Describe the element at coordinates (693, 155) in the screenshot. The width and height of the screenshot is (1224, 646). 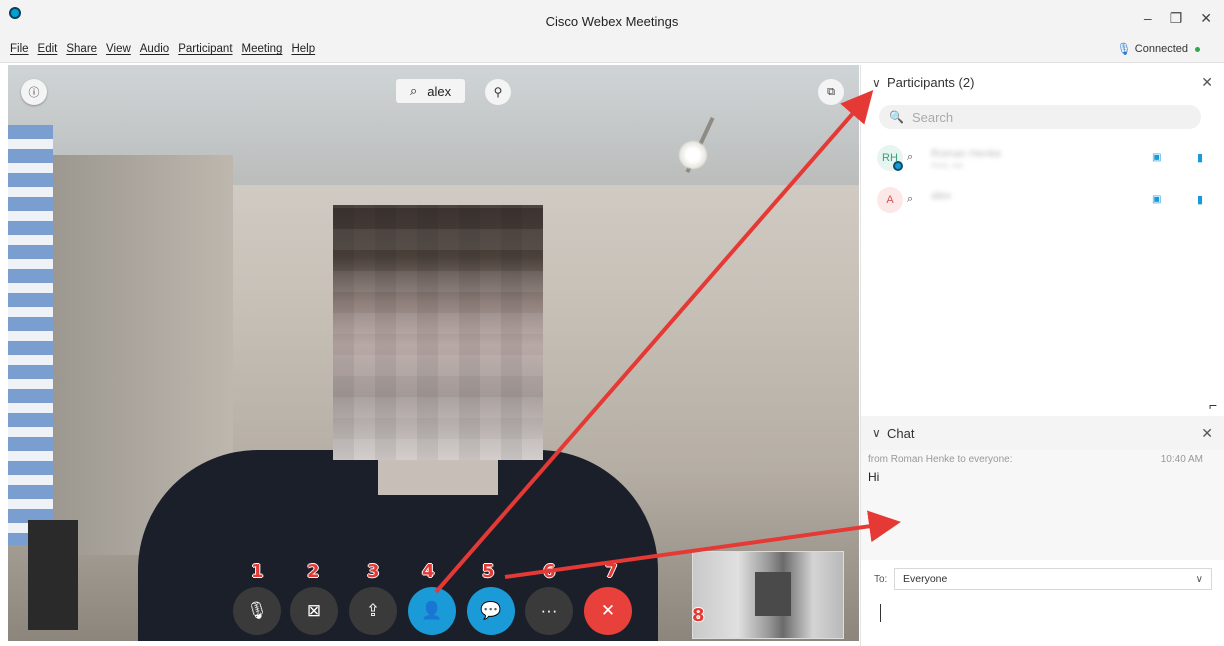
I see `video-lamp` at that location.